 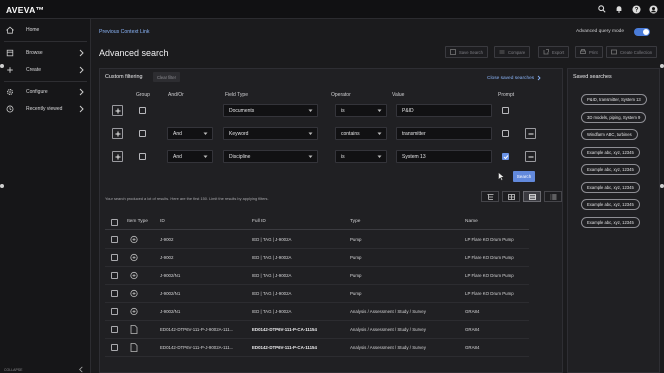 What do you see at coordinates (356, 239) in the screenshot?
I see `cell-type: Pump` at bounding box center [356, 239].